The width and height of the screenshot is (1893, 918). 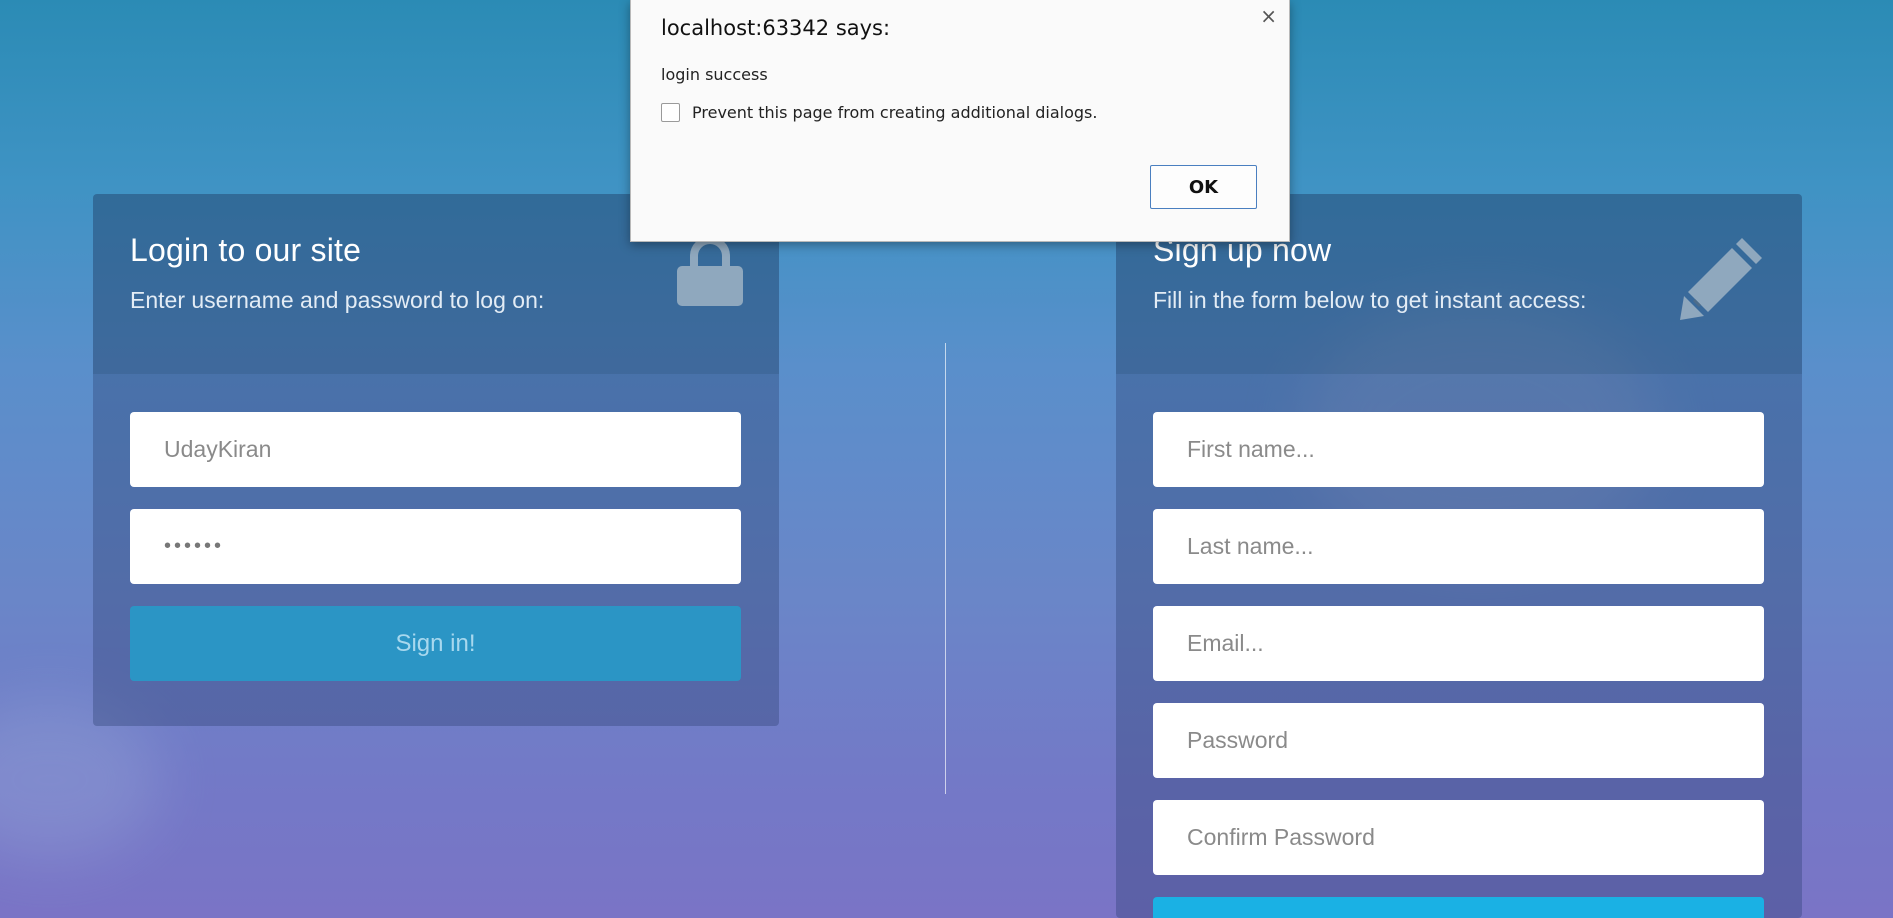 I want to click on ok-button: OK, so click(x=1203, y=187).